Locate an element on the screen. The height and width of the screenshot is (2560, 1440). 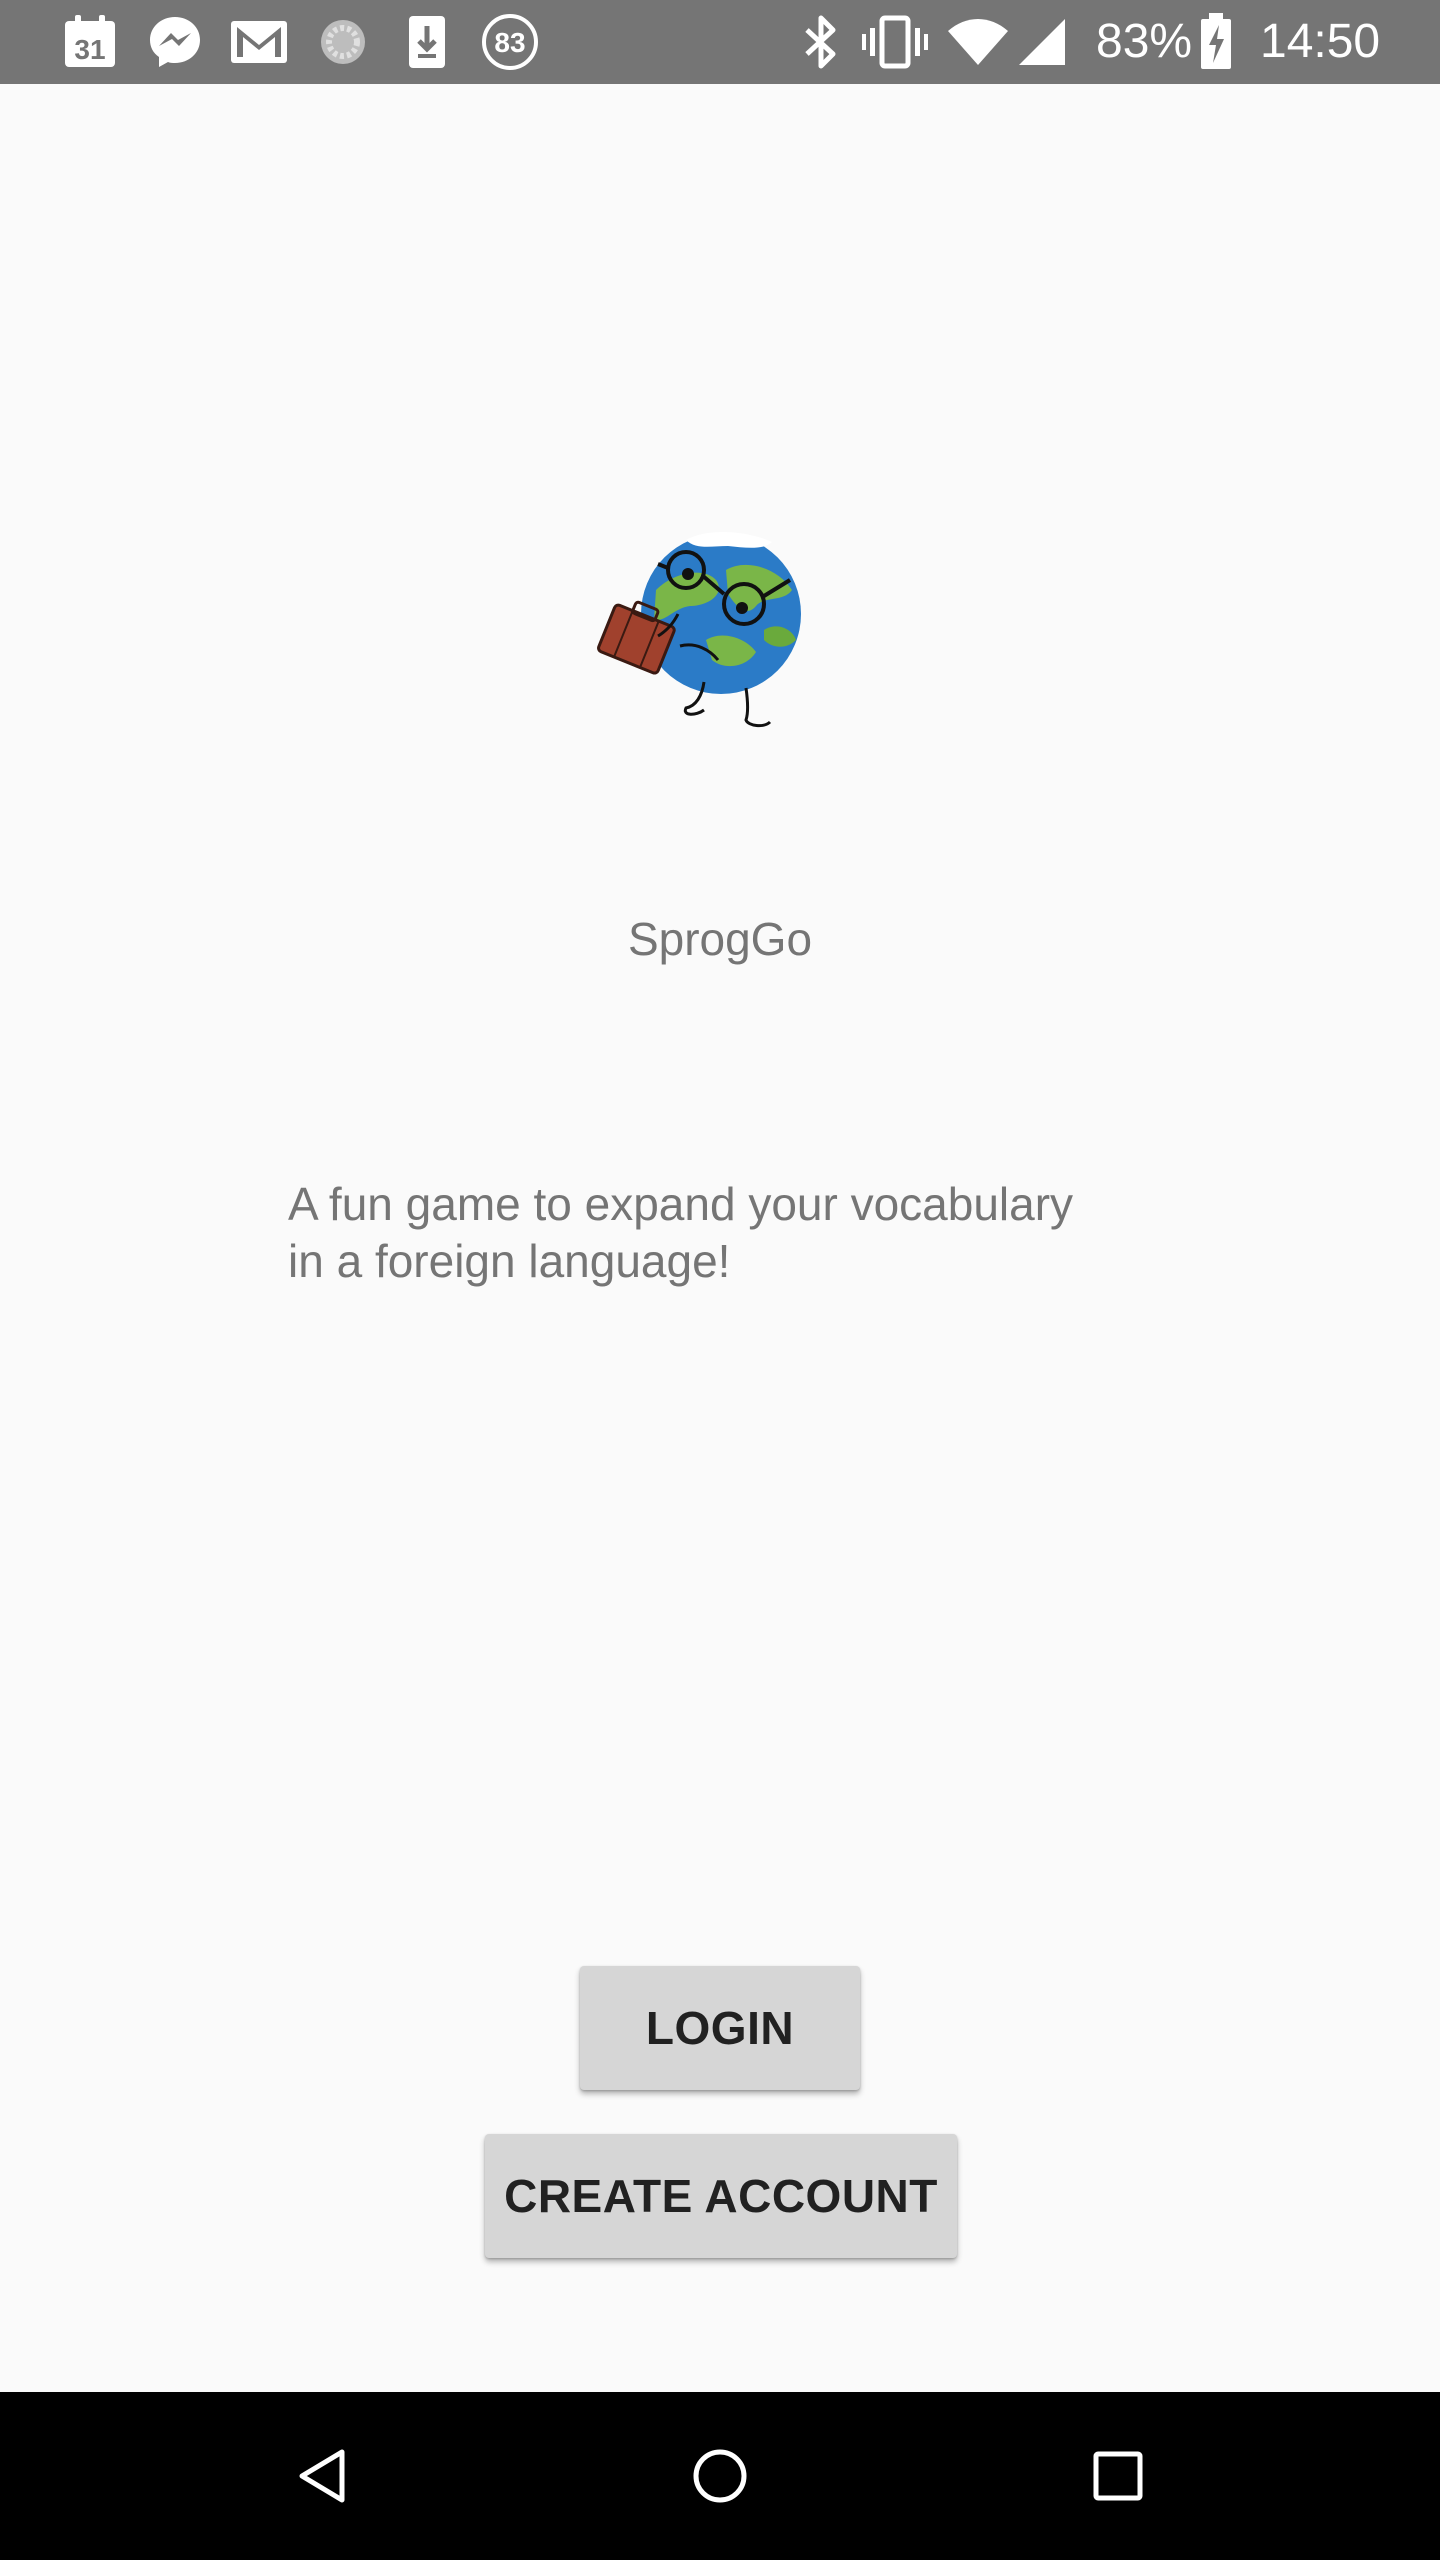
clock-text: 14:50 is located at coordinates (1320, 41).